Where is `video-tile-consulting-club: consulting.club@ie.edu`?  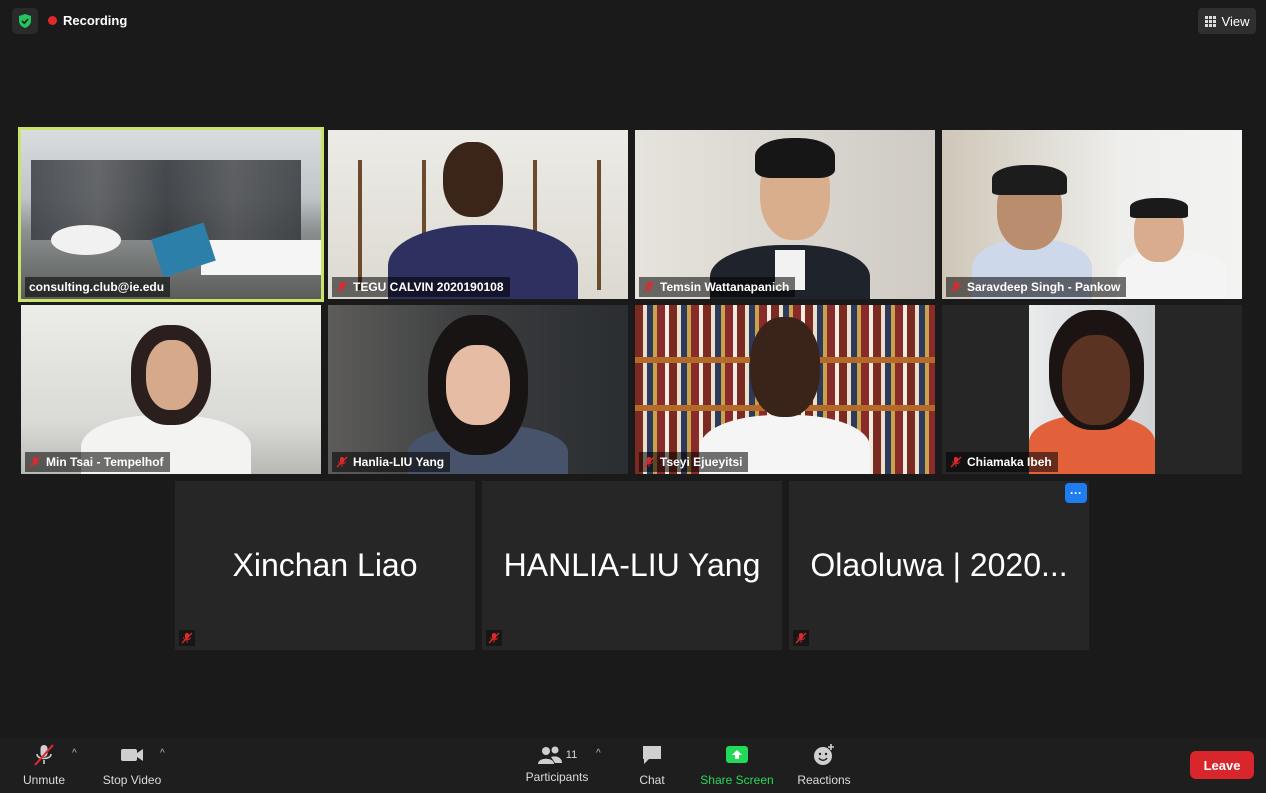 video-tile-consulting-club: consulting.club@ie.edu is located at coordinates (171, 214).